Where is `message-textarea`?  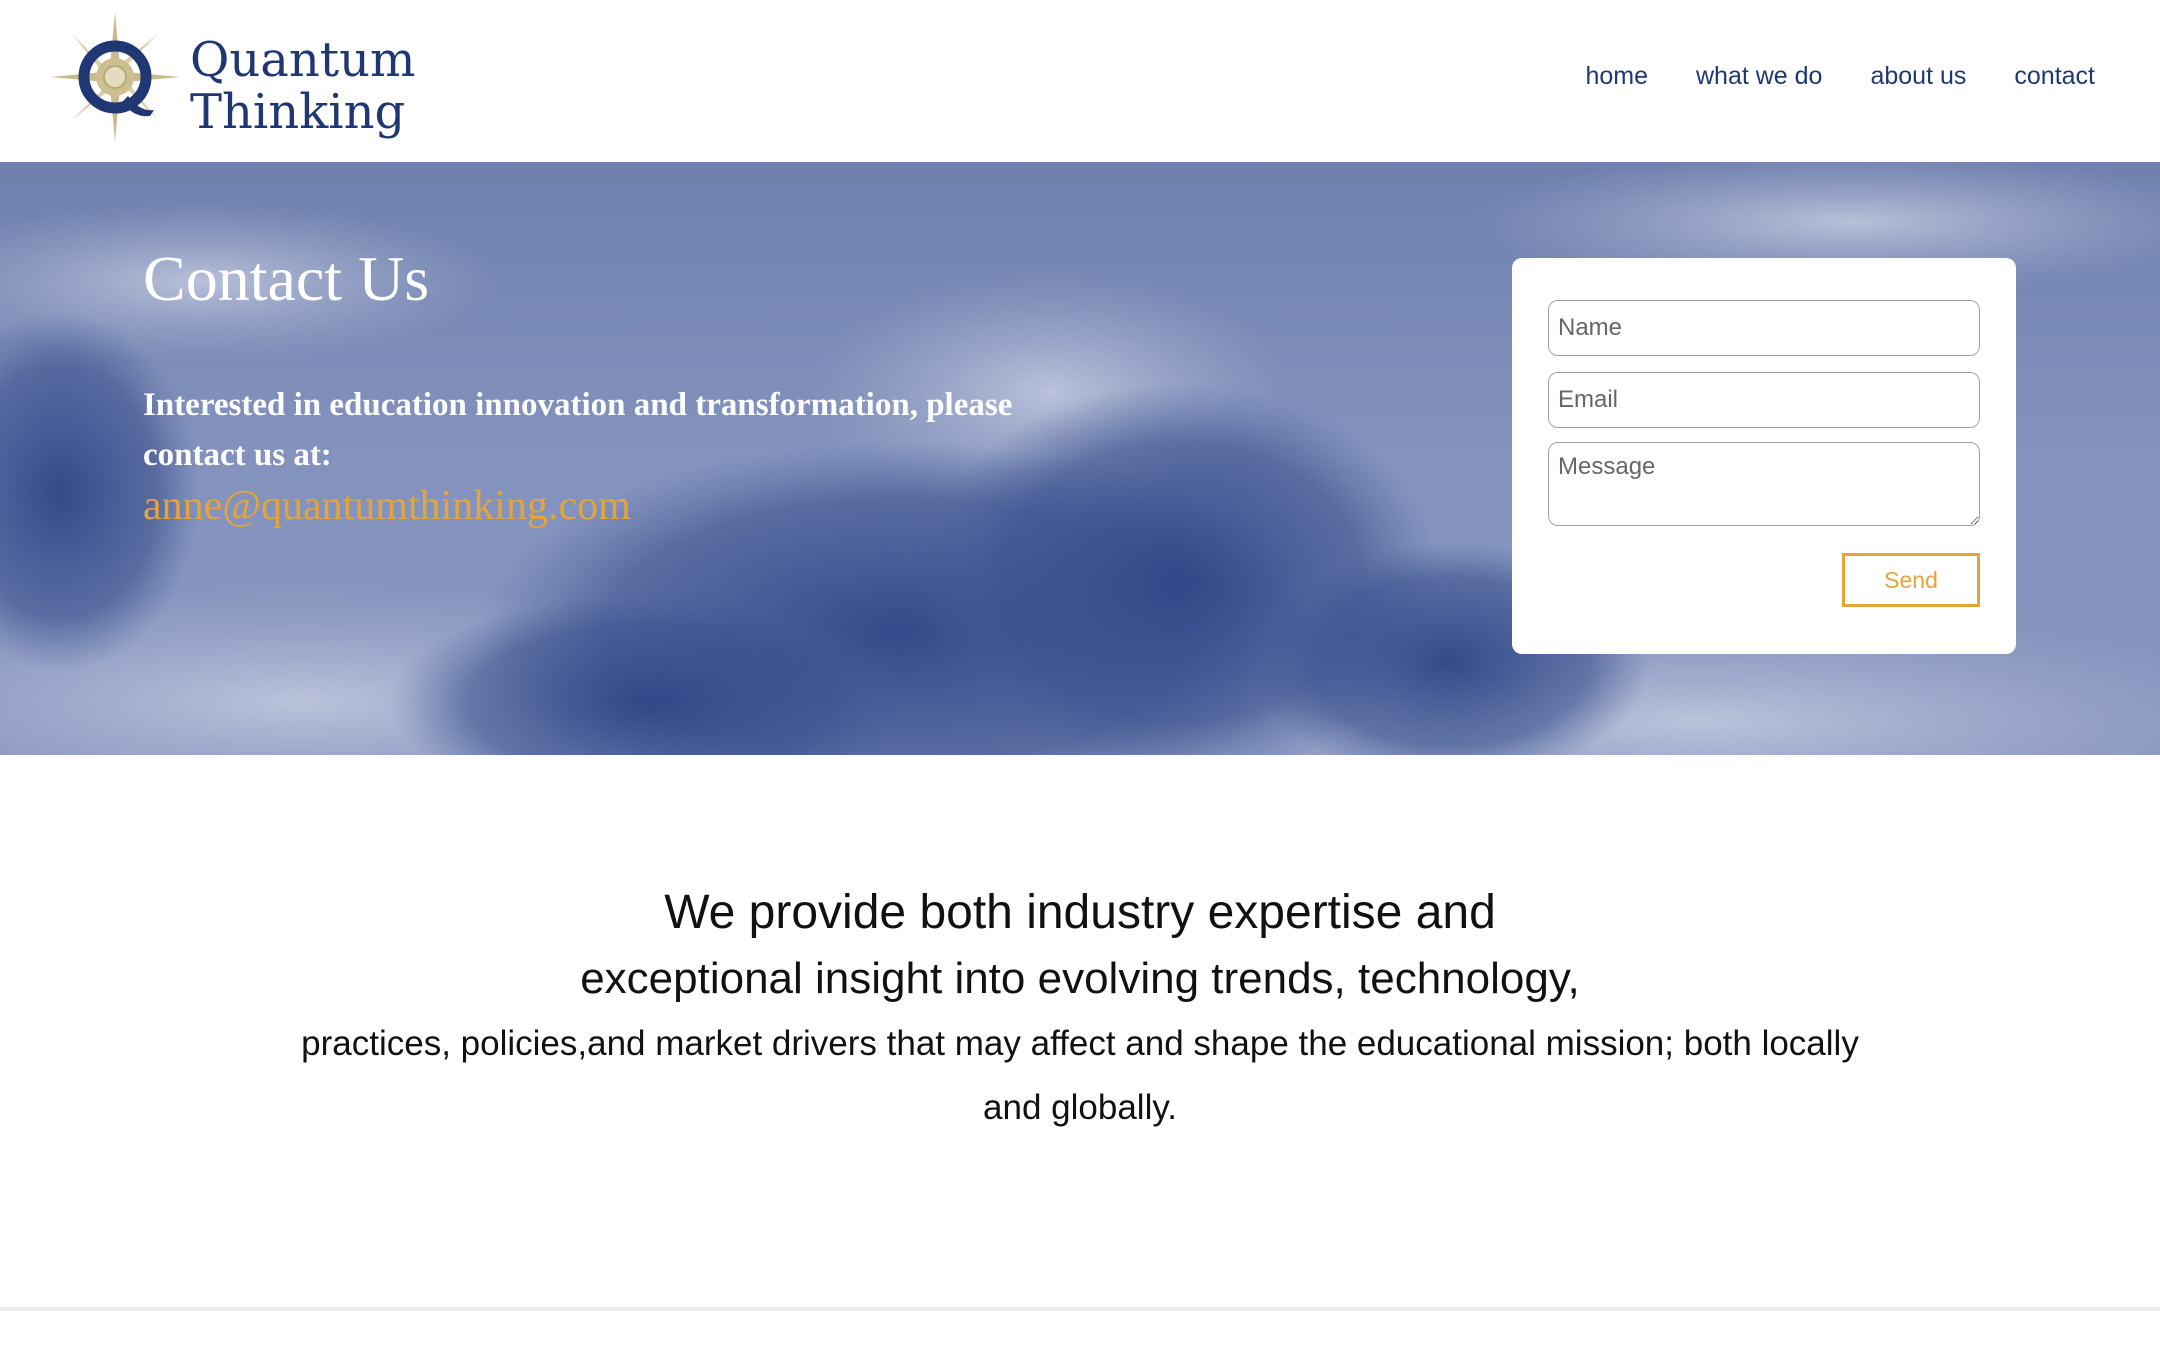
message-textarea is located at coordinates (1764, 484).